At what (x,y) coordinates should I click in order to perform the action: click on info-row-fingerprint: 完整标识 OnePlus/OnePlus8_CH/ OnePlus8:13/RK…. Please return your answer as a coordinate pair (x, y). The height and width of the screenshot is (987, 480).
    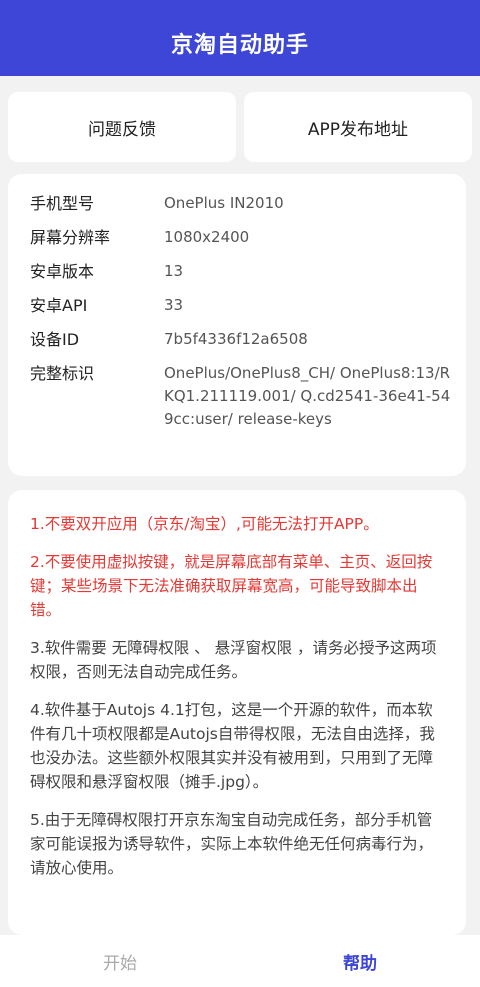
    Looking at the image, I should click on (248, 396).